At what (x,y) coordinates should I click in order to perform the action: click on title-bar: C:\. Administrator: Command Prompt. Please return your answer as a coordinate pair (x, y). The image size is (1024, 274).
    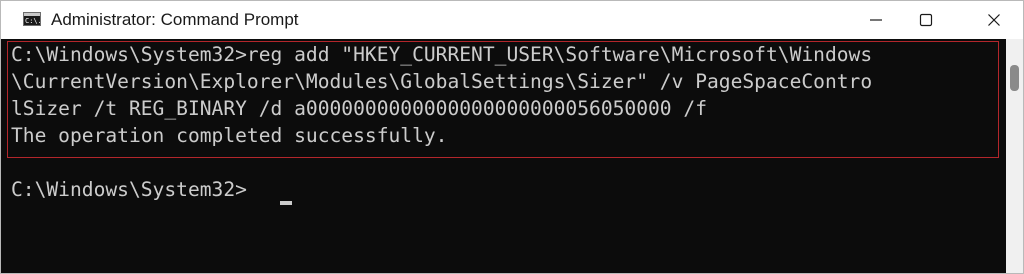
    Looking at the image, I should click on (512, 20).